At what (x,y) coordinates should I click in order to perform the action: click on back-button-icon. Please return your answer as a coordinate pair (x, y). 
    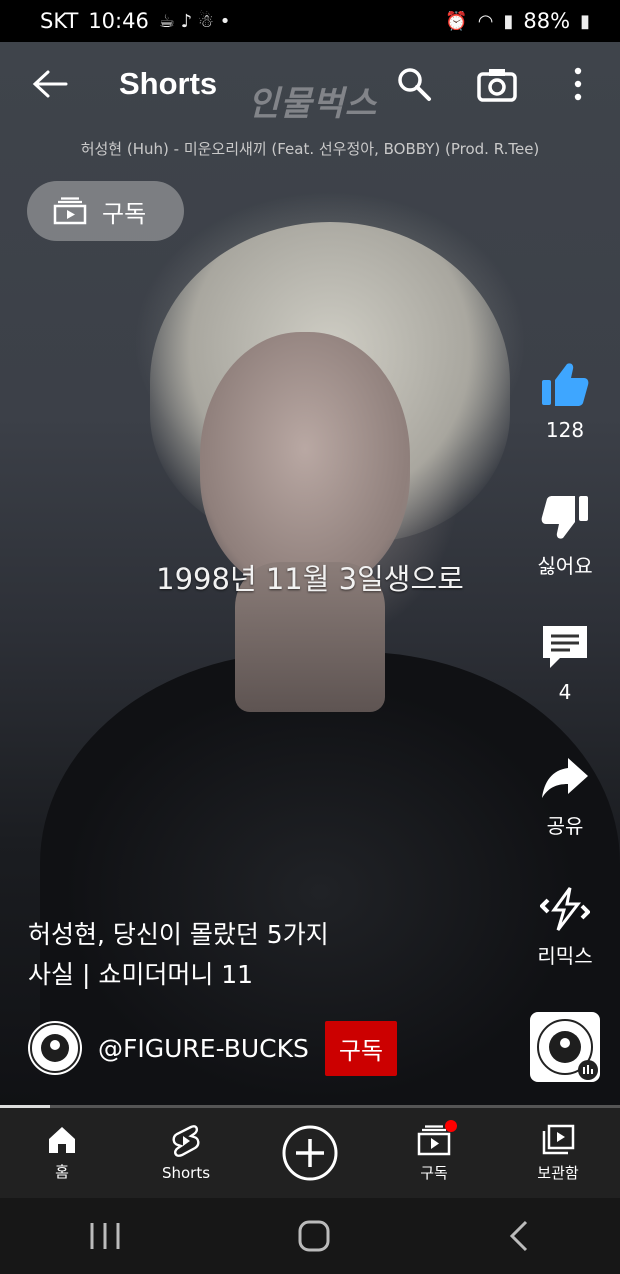
    Looking at the image, I should click on (519, 1236).